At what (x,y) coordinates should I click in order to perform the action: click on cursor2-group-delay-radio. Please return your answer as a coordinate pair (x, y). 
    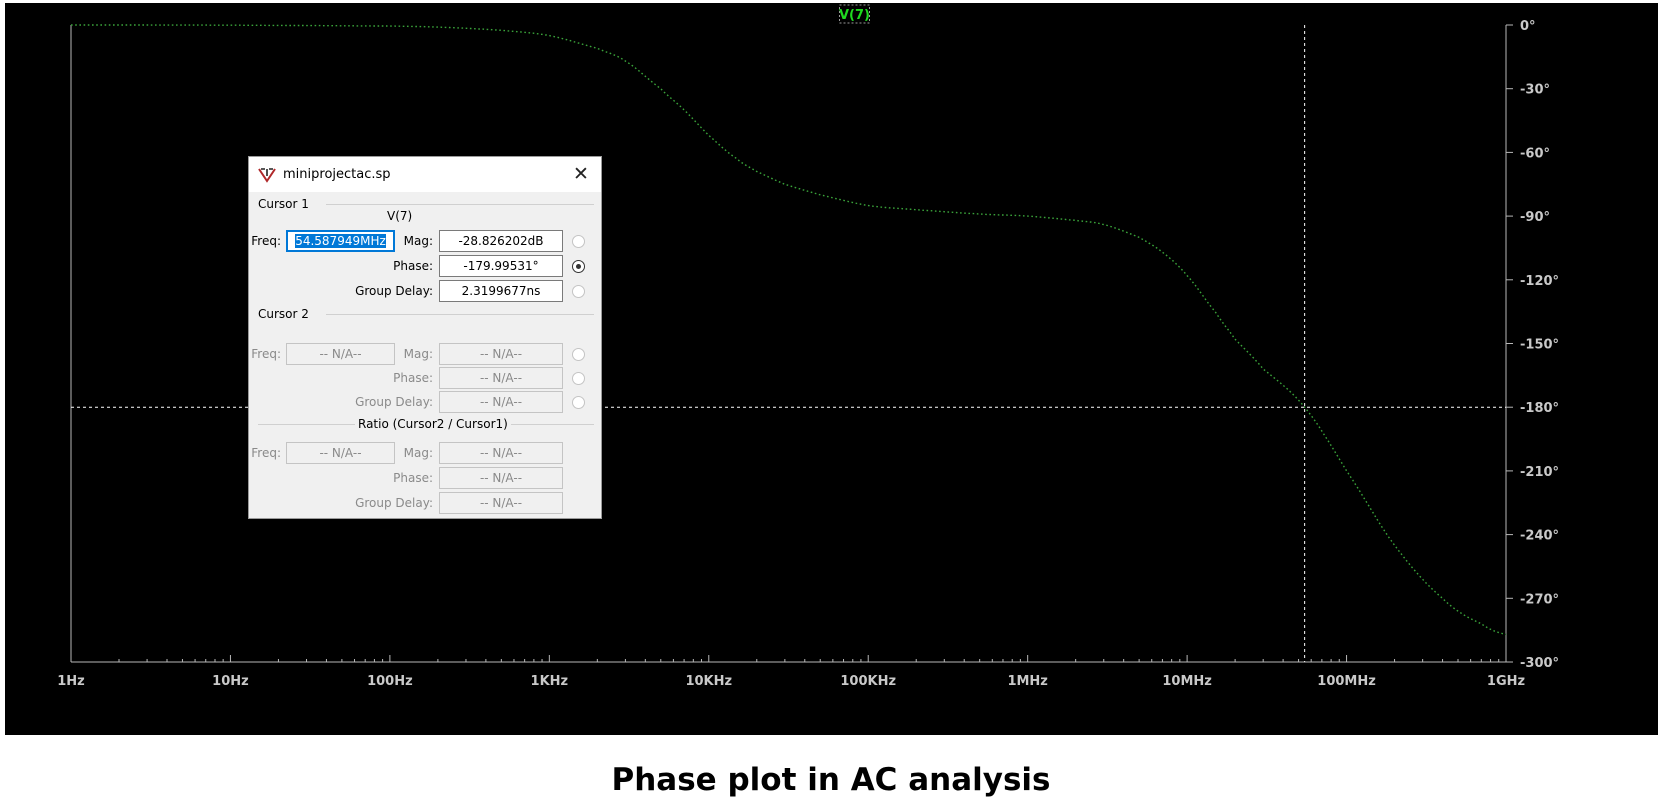
    Looking at the image, I should click on (578, 402).